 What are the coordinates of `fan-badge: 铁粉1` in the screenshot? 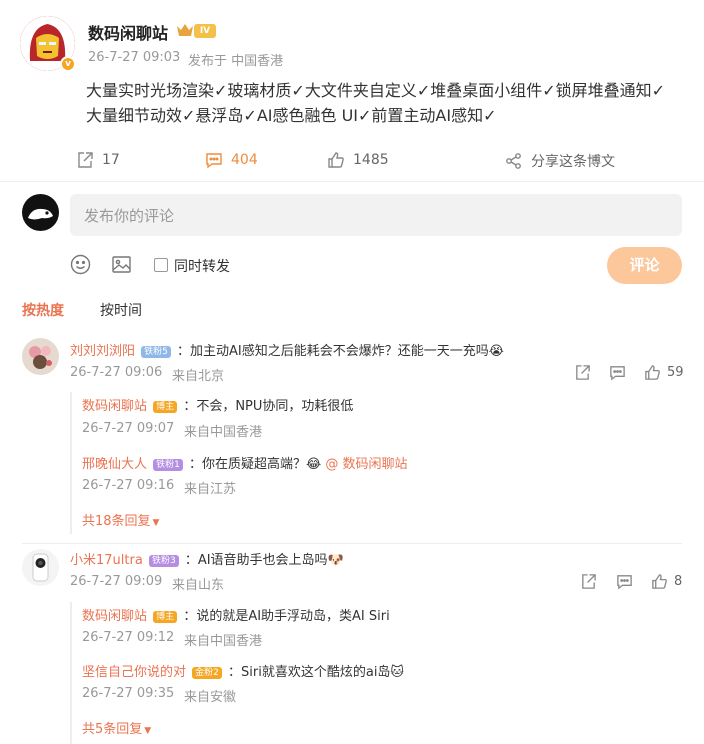 It's located at (168, 465).